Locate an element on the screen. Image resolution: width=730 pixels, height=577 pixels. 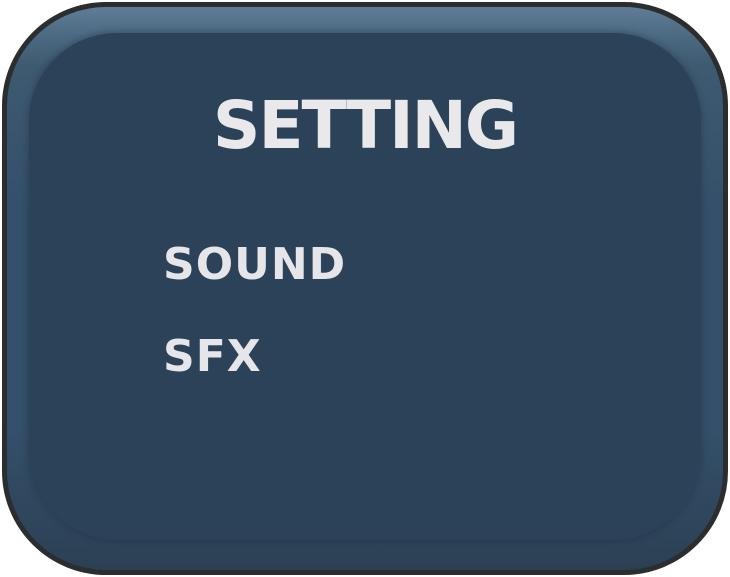
sound-option: SOUND is located at coordinates (254, 265).